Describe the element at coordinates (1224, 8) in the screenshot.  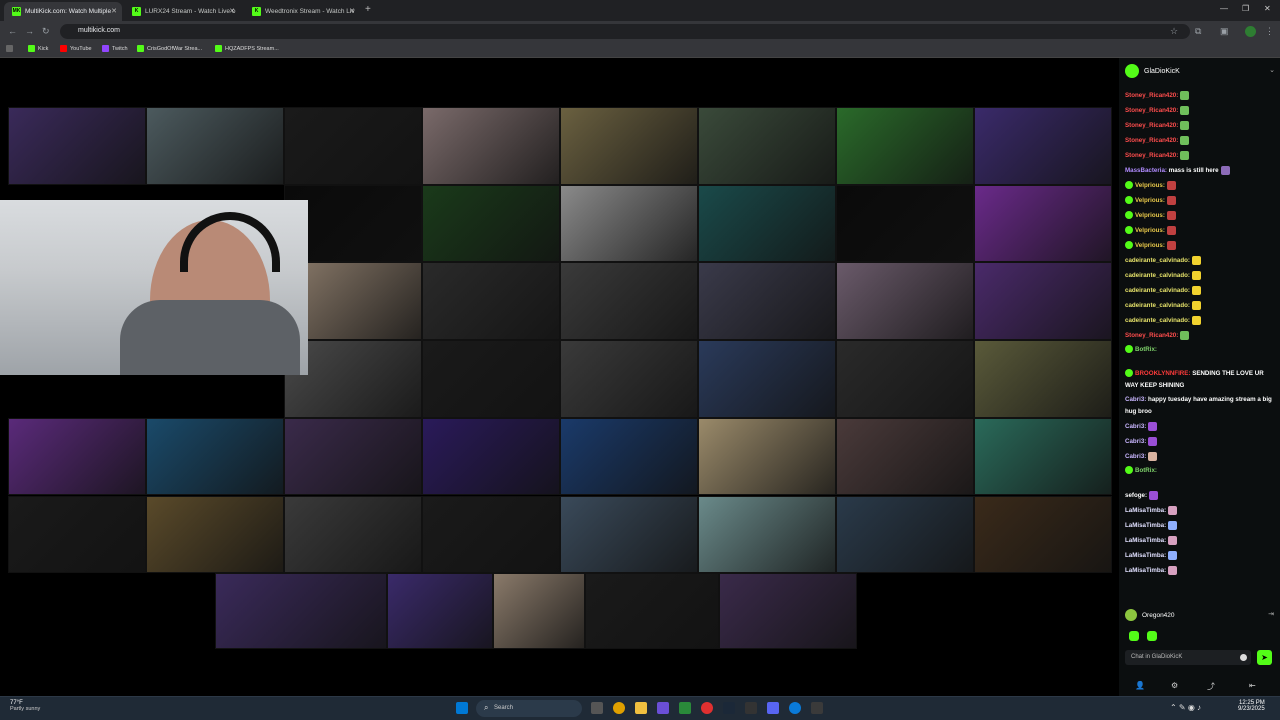
I see `minimize-icon: —` at that location.